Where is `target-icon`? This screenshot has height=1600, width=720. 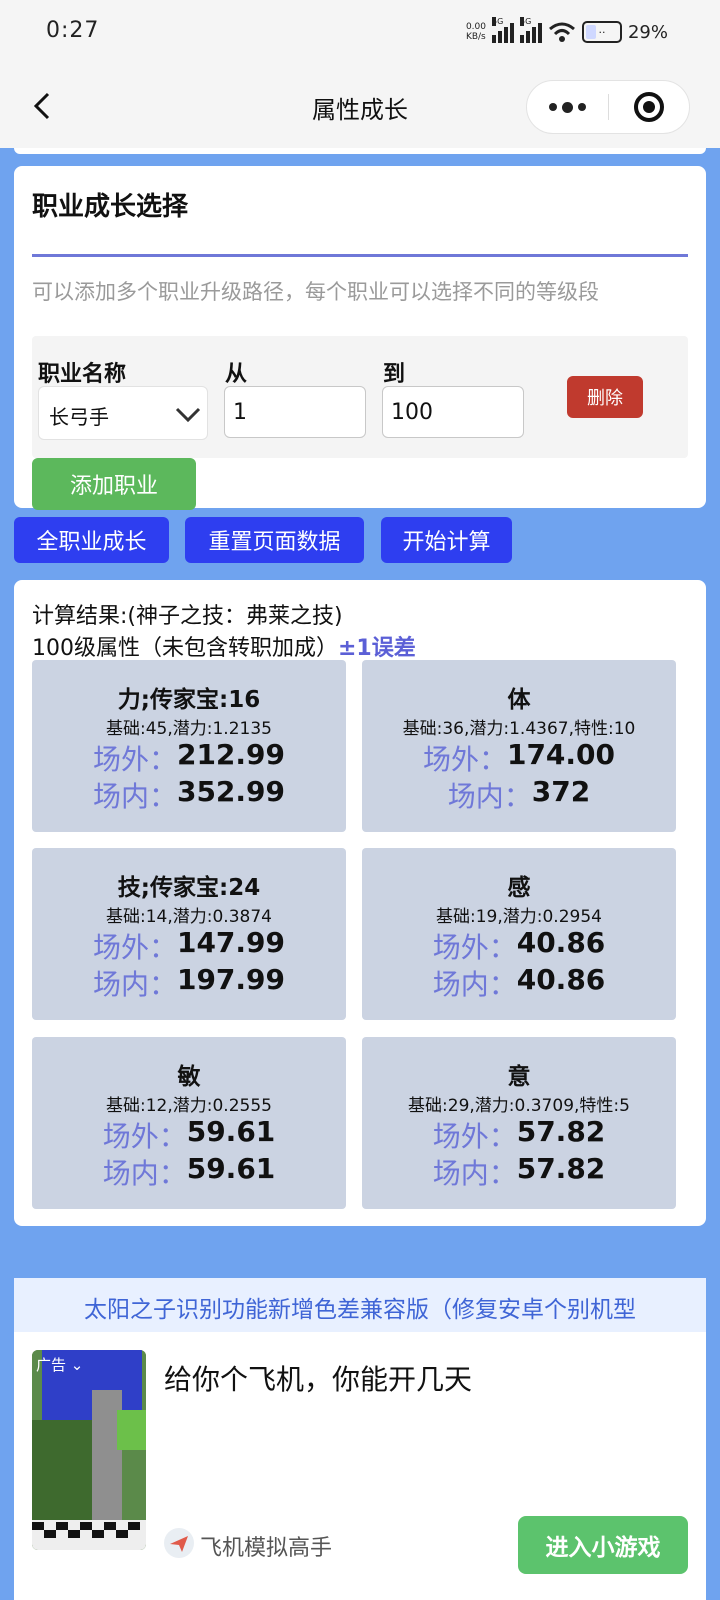 target-icon is located at coordinates (648, 107).